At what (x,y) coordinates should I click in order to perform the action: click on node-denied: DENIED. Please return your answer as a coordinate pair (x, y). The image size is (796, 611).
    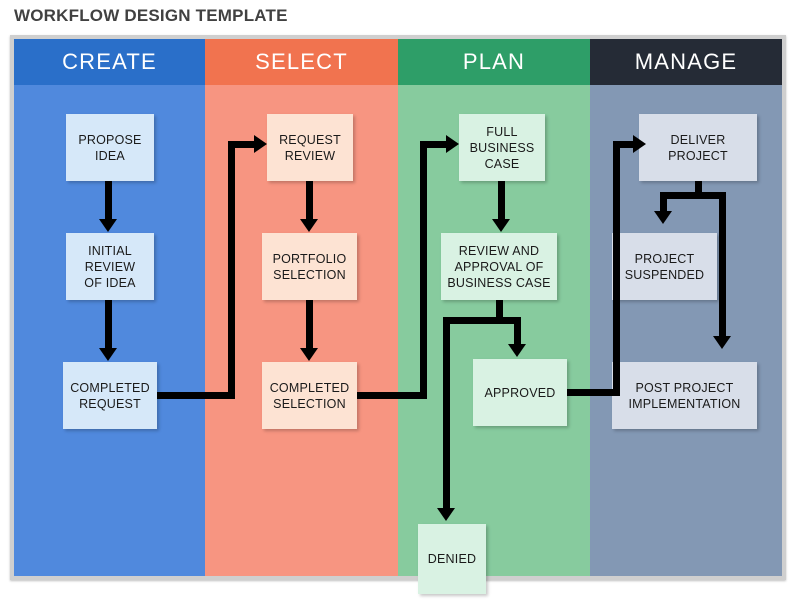
    Looking at the image, I should click on (452, 559).